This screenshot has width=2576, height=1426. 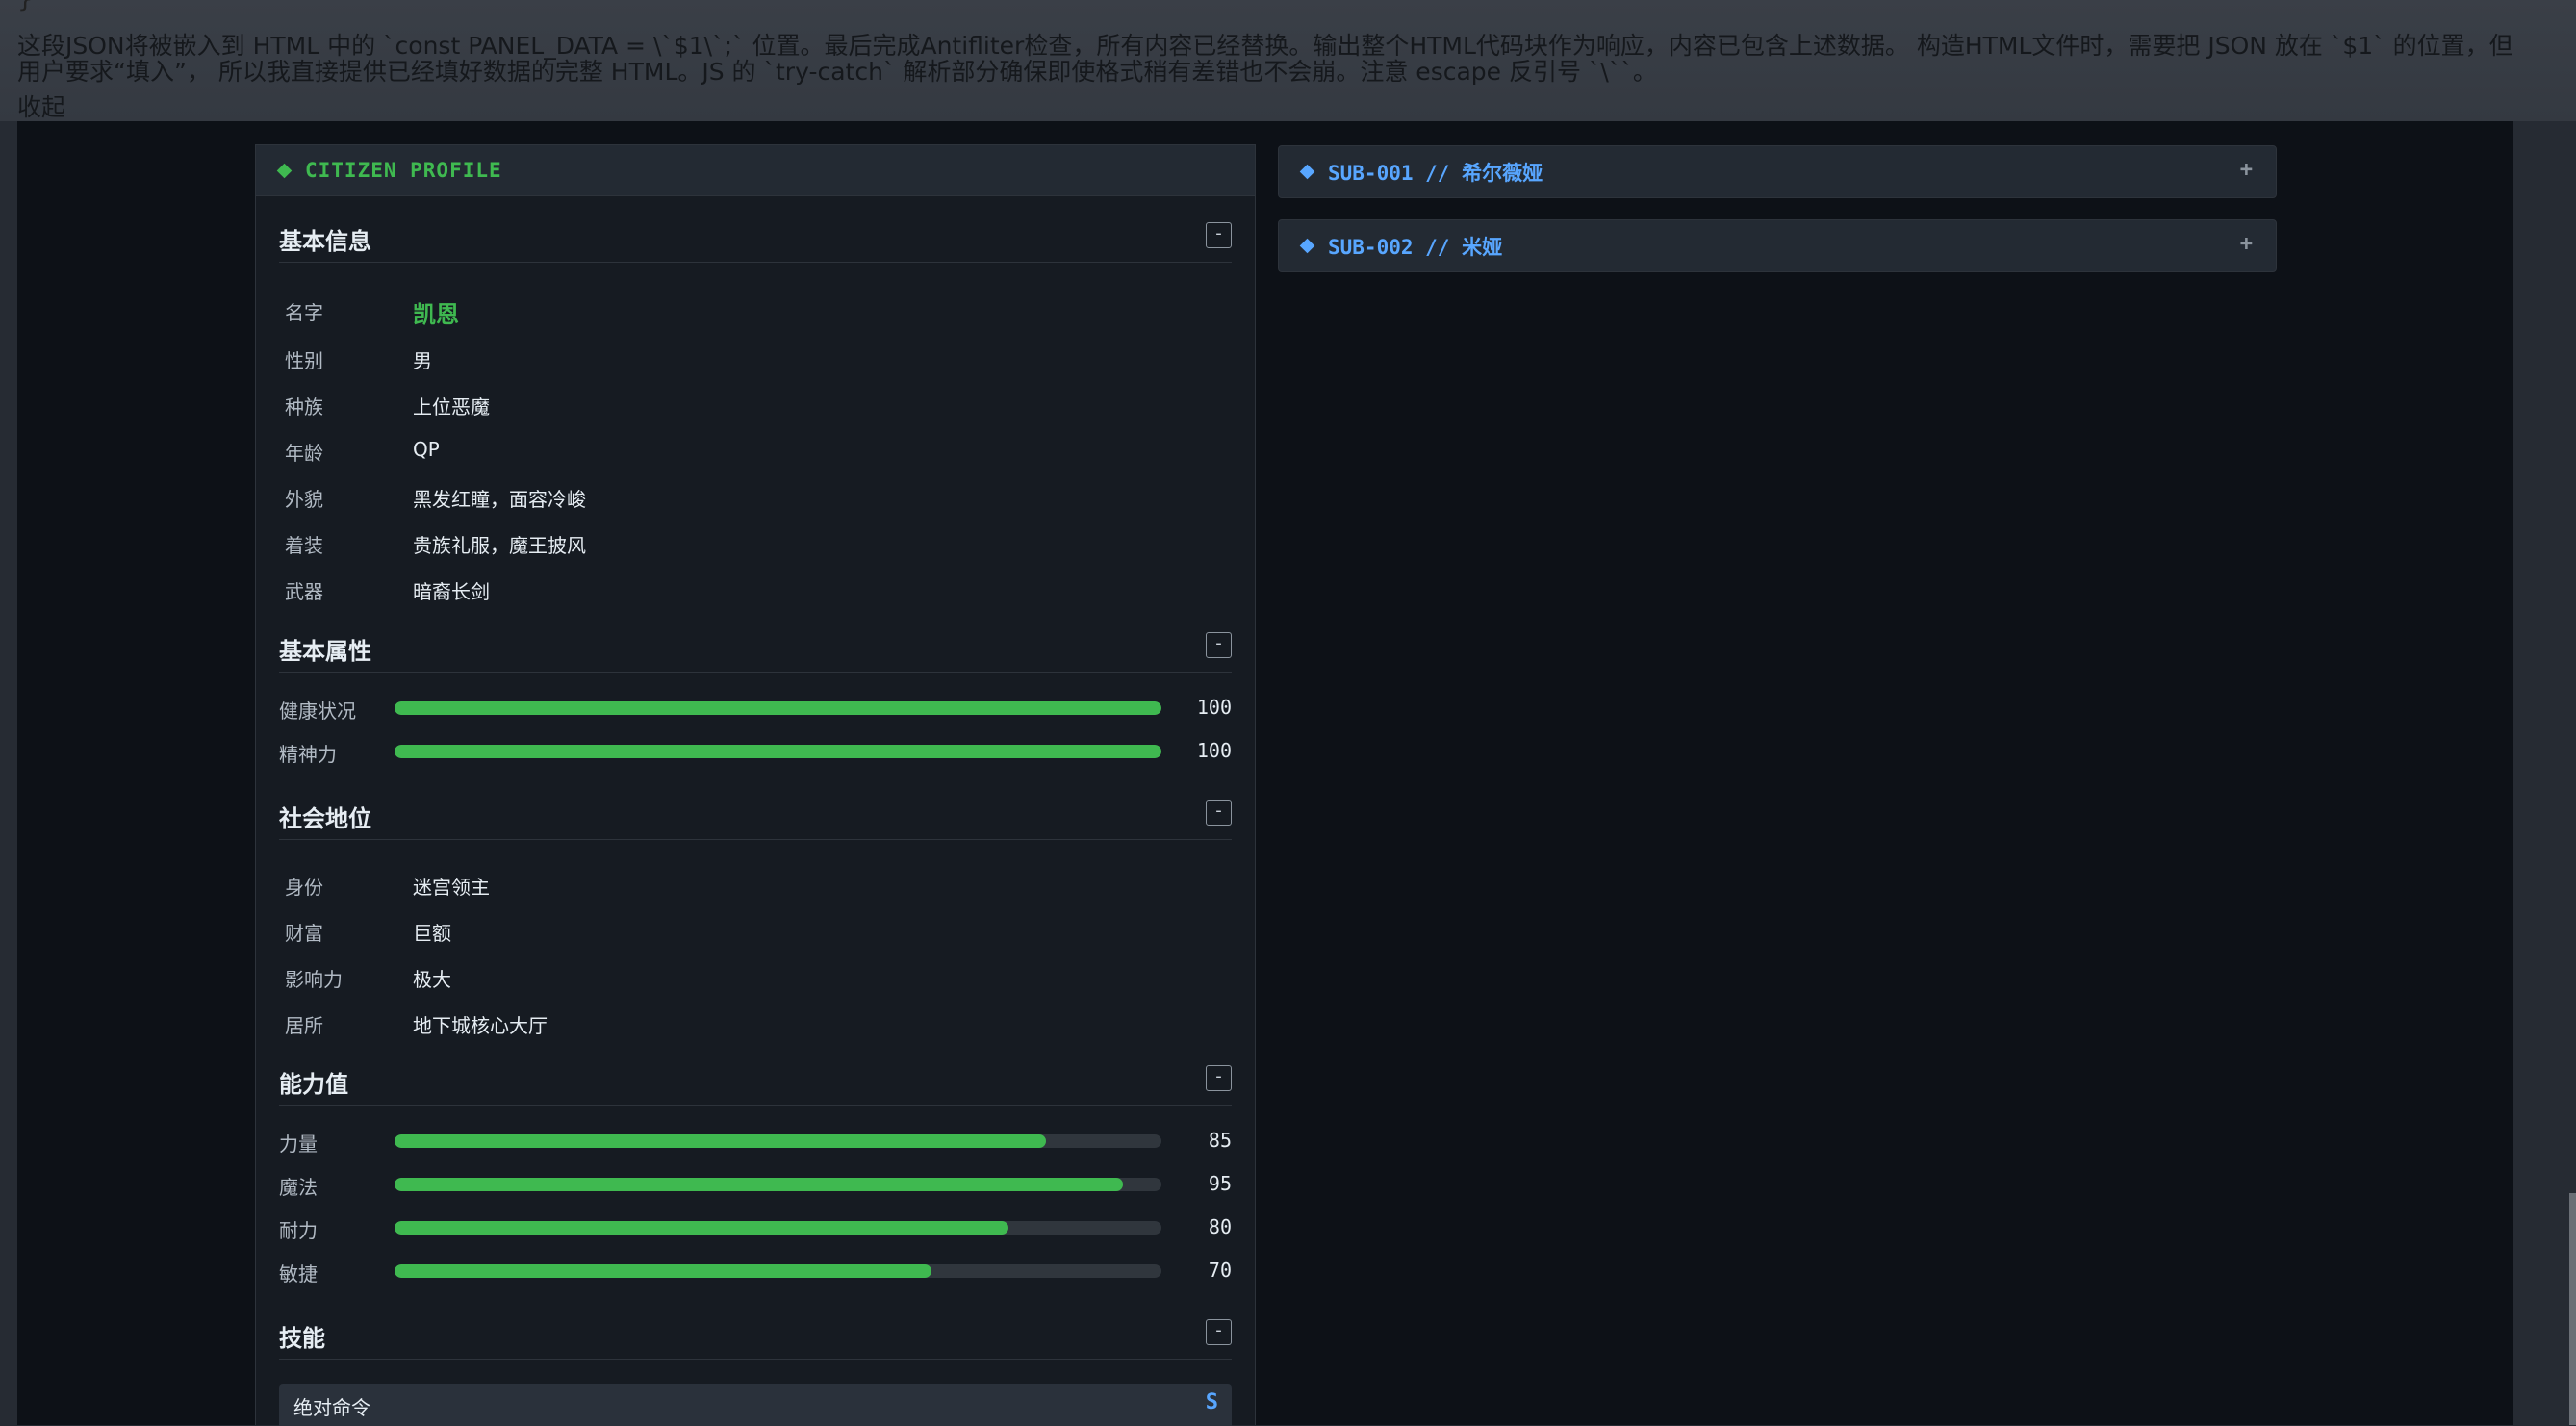 What do you see at coordinates (755, 820) in the screenshot?
I see `section-social-status: 社会地位 -` at bounding box center [755, 820].